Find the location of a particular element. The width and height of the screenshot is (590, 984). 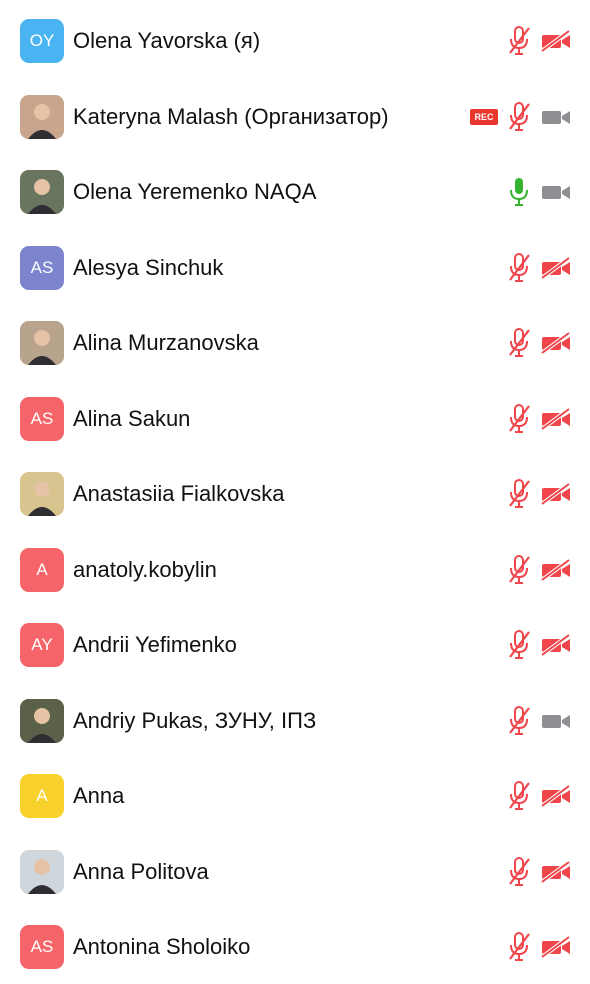

participant-row: AY Andrii Yefimenko is located at coordinates (295, 644).